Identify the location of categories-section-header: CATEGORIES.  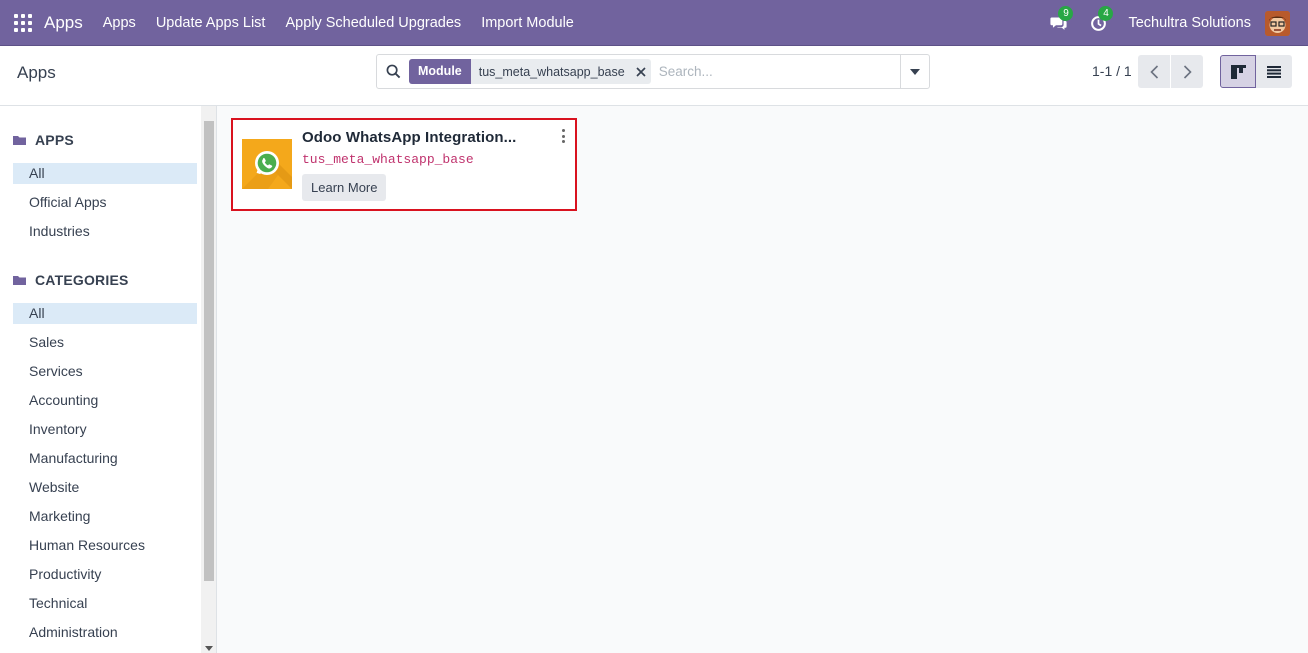
(71, 280).